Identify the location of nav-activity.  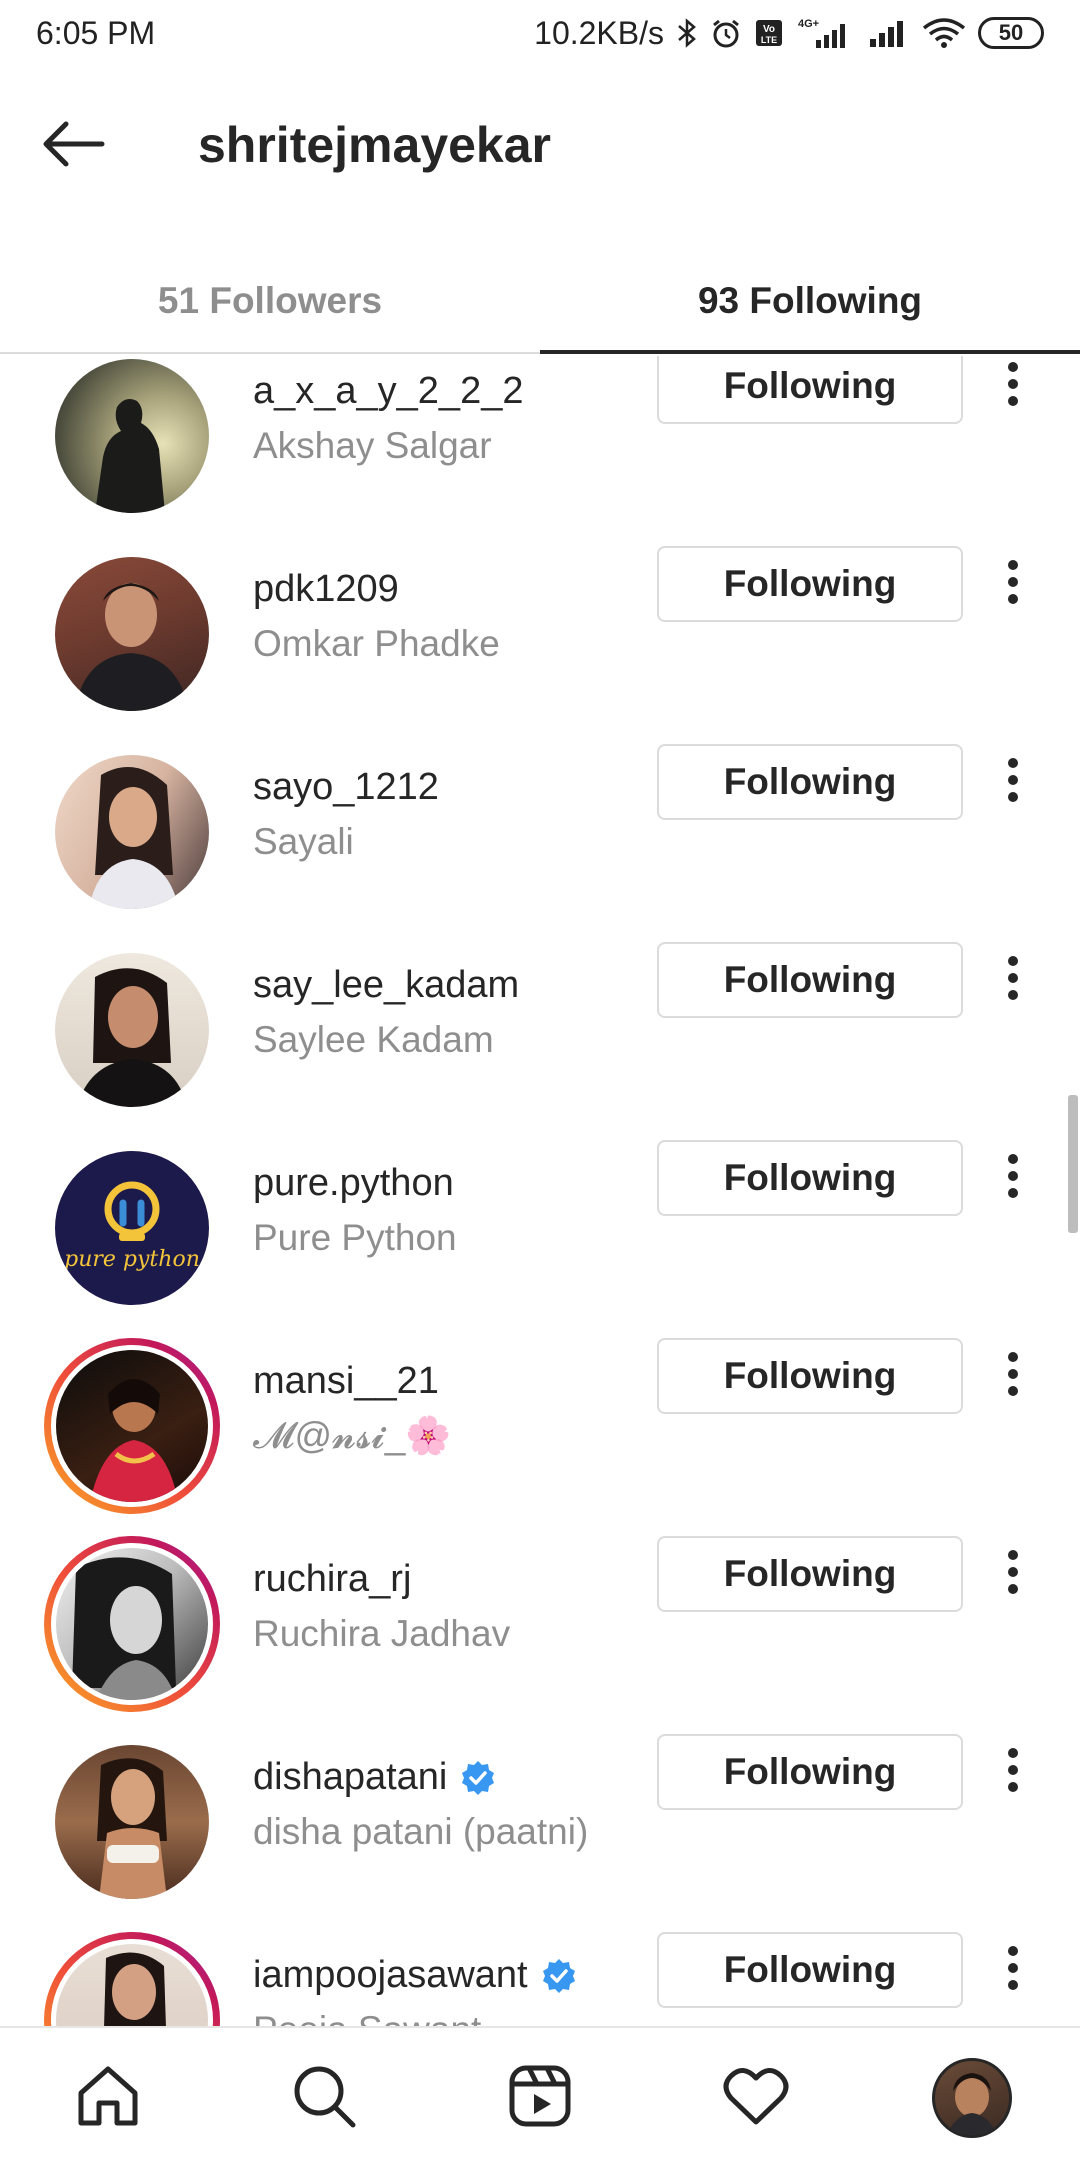
(756, 2098).